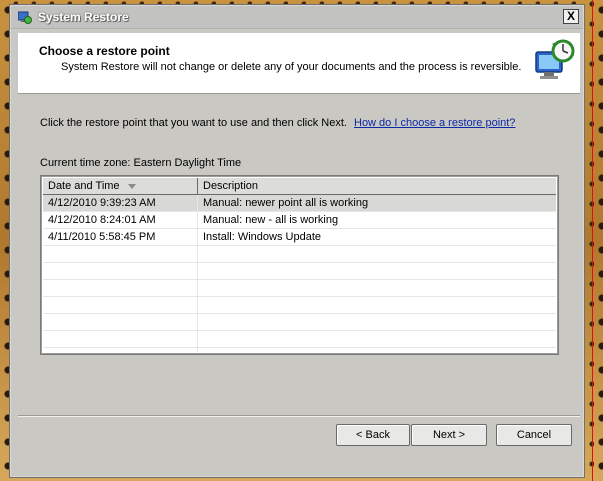 This screenshot has height=481, width=603. What do you see at coordinates (271, 220) in the screenshot?
I see `row-description: Manual: new - all is working` at bounding box center [271, 220].